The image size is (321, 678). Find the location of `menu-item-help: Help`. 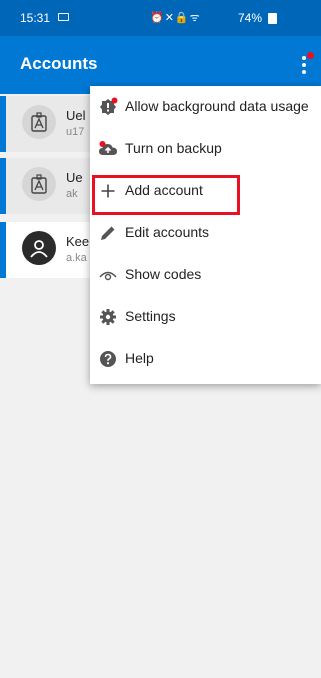

menu-item-help: Help is located at coordinates (205, 359).